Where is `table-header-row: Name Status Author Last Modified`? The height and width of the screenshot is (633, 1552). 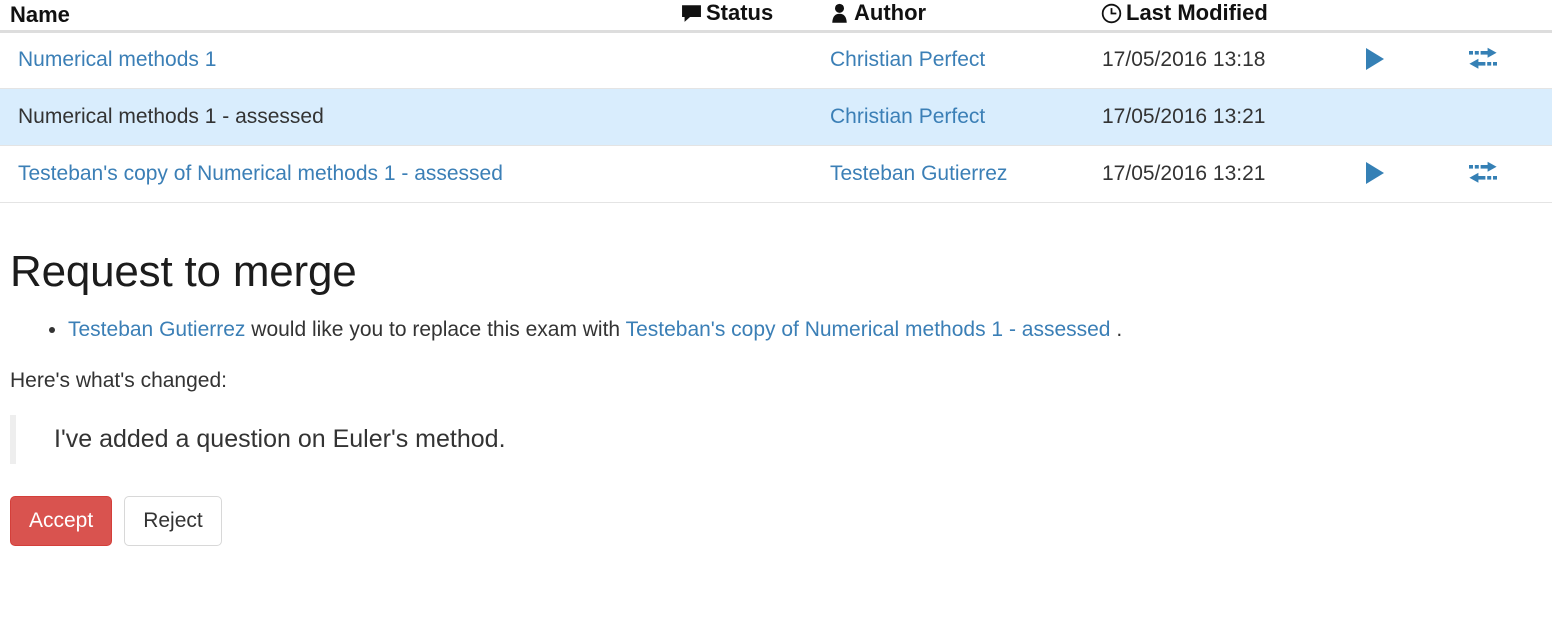 table-header-row: Name Status Author Last Modified is located at coordinates (776, 16).